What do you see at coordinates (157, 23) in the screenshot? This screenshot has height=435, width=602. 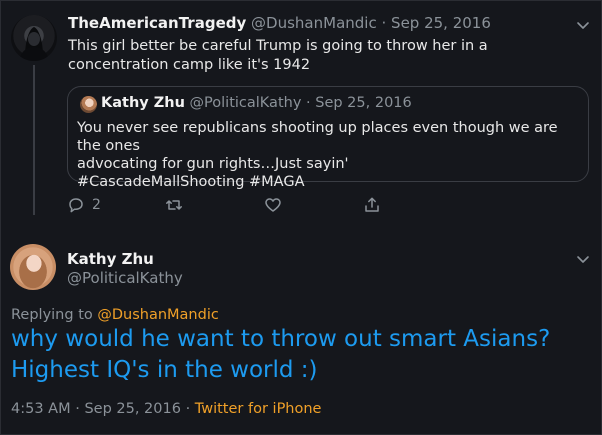 I see `parent-display-name: TheAmericanTragedy` at bounding box center [157, 23].